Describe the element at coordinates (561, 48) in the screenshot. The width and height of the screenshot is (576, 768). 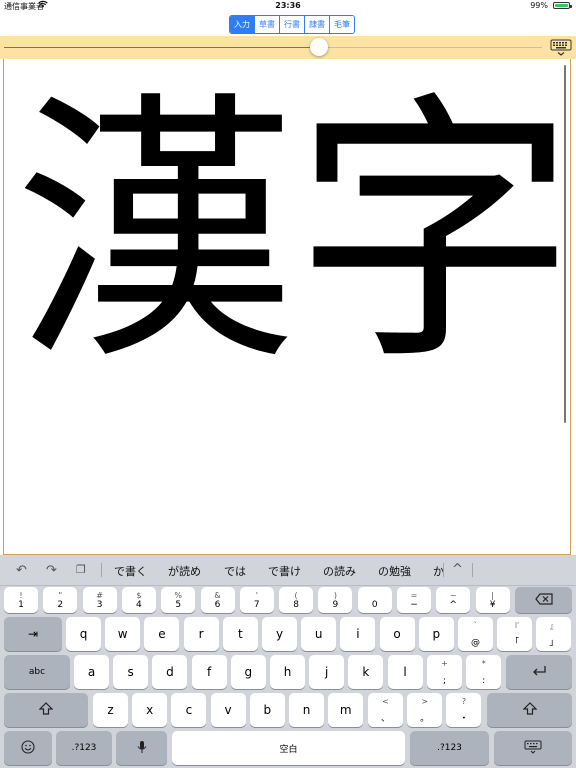
I see `keyboard-toggle-button` at that location.